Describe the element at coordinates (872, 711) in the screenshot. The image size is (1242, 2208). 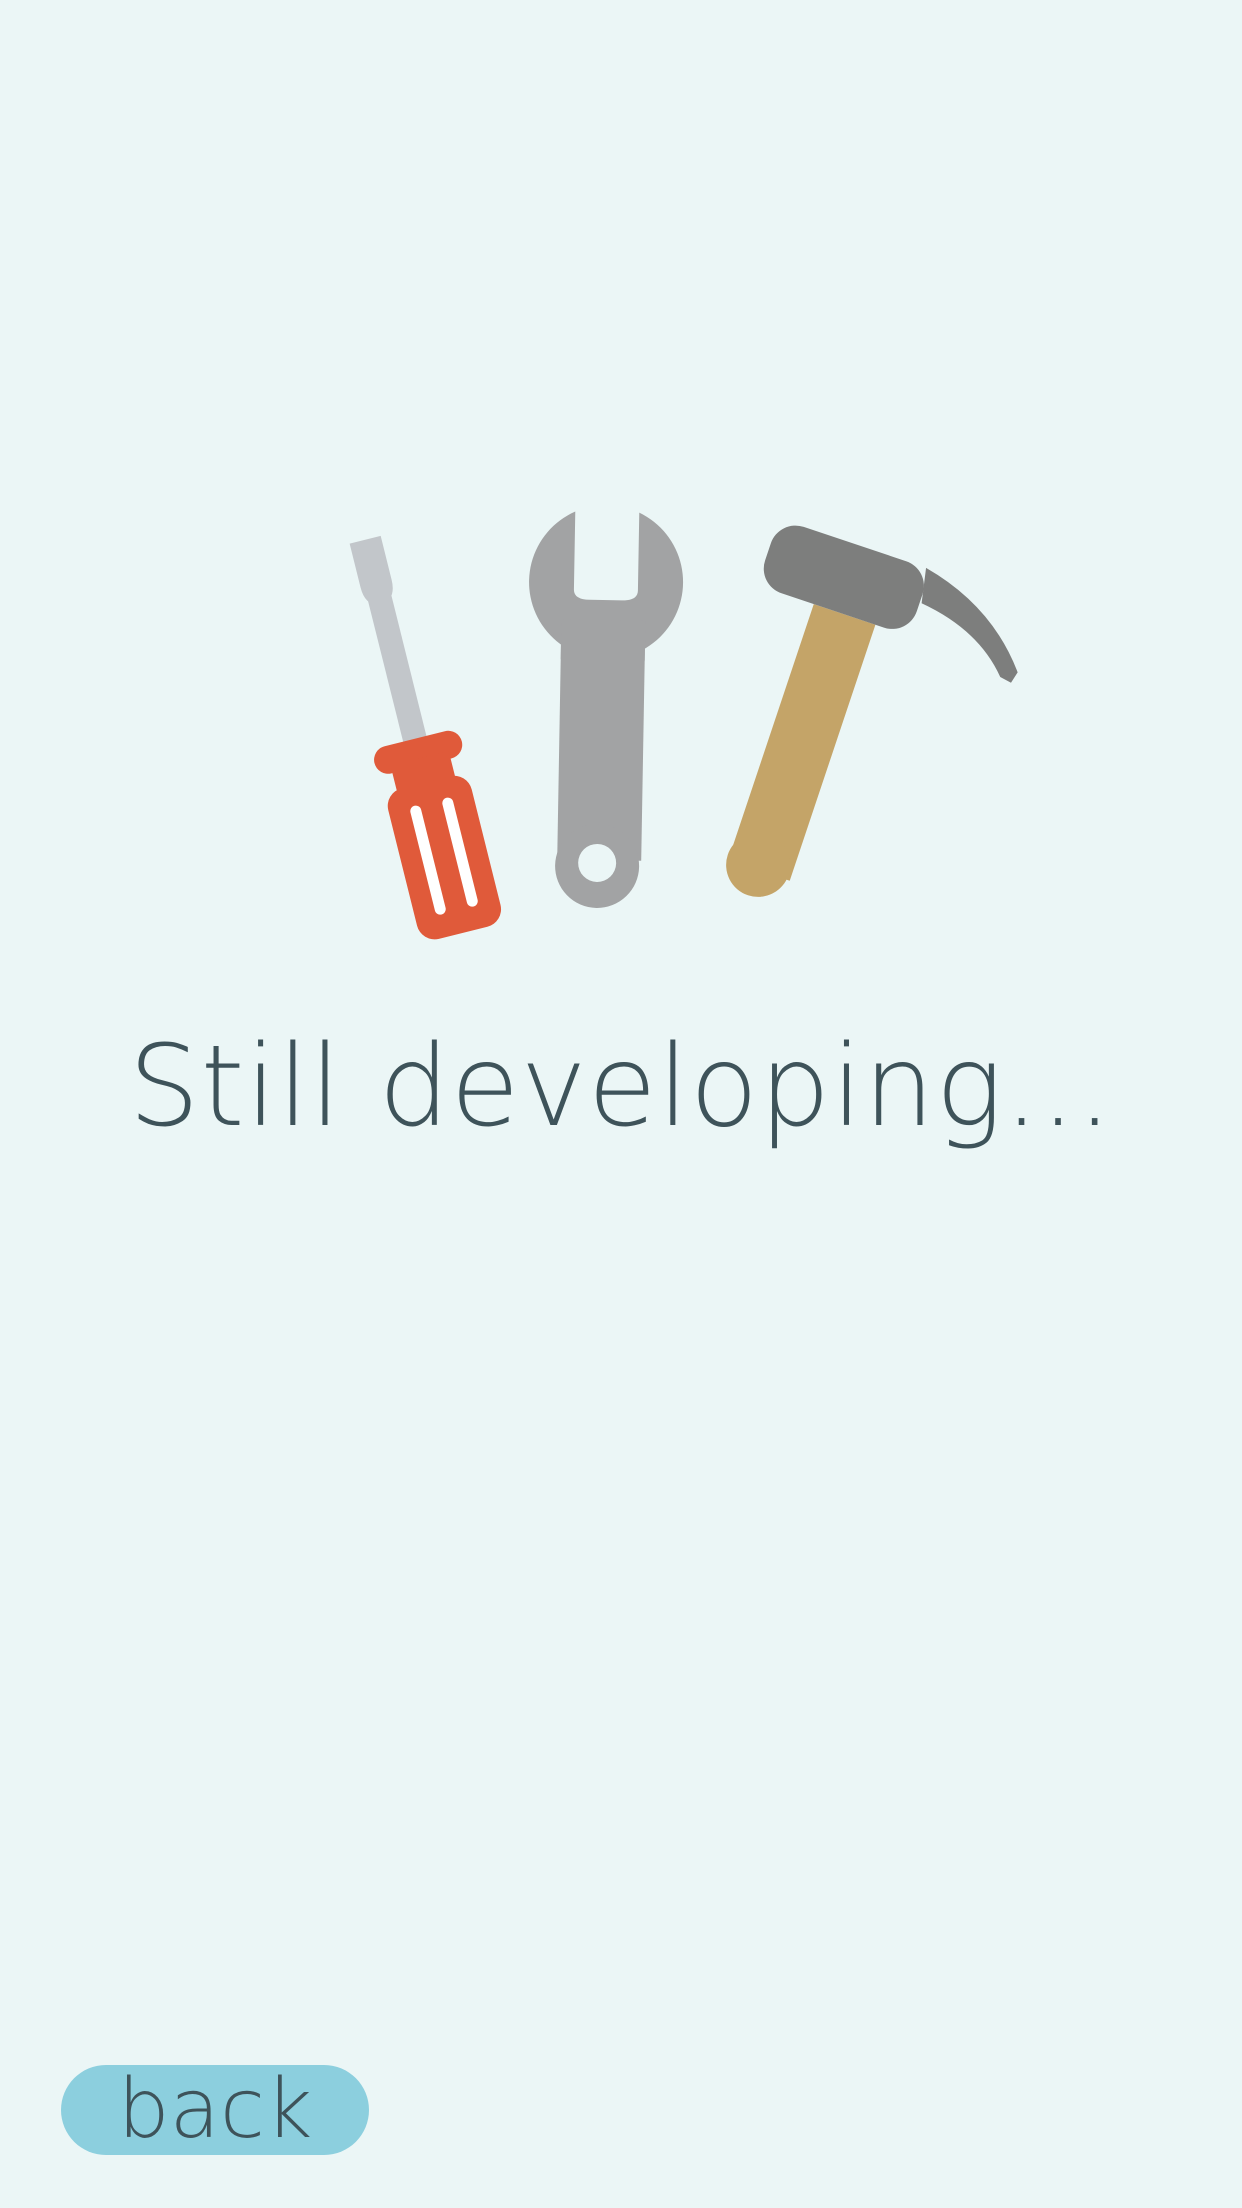
I see `hammer-icon` at that location.